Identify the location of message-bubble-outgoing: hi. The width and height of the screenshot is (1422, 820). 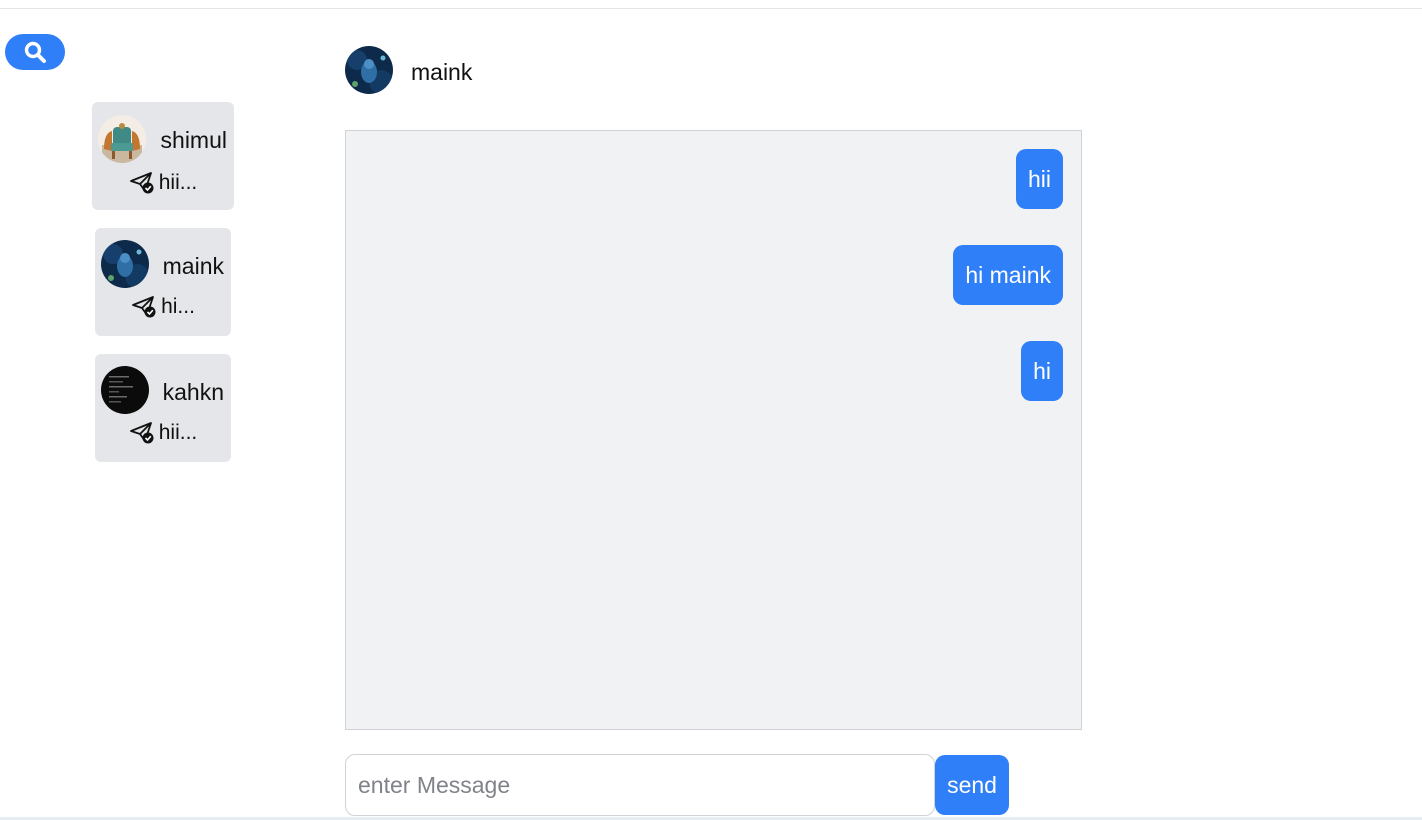
(1042, 371).